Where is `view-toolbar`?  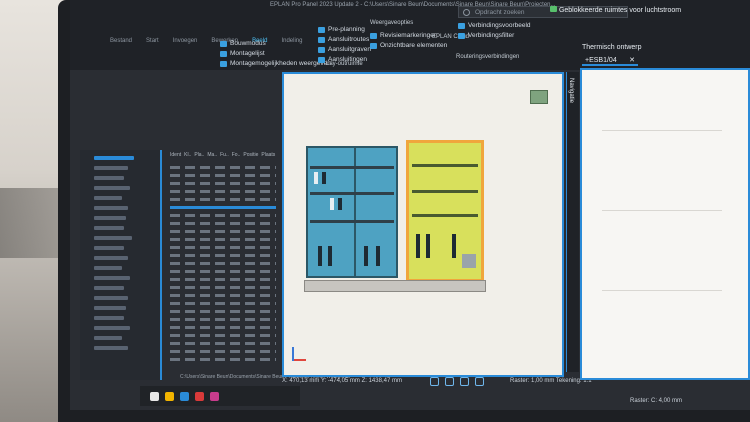 view-toolbar is located at coordinates (457, 381).